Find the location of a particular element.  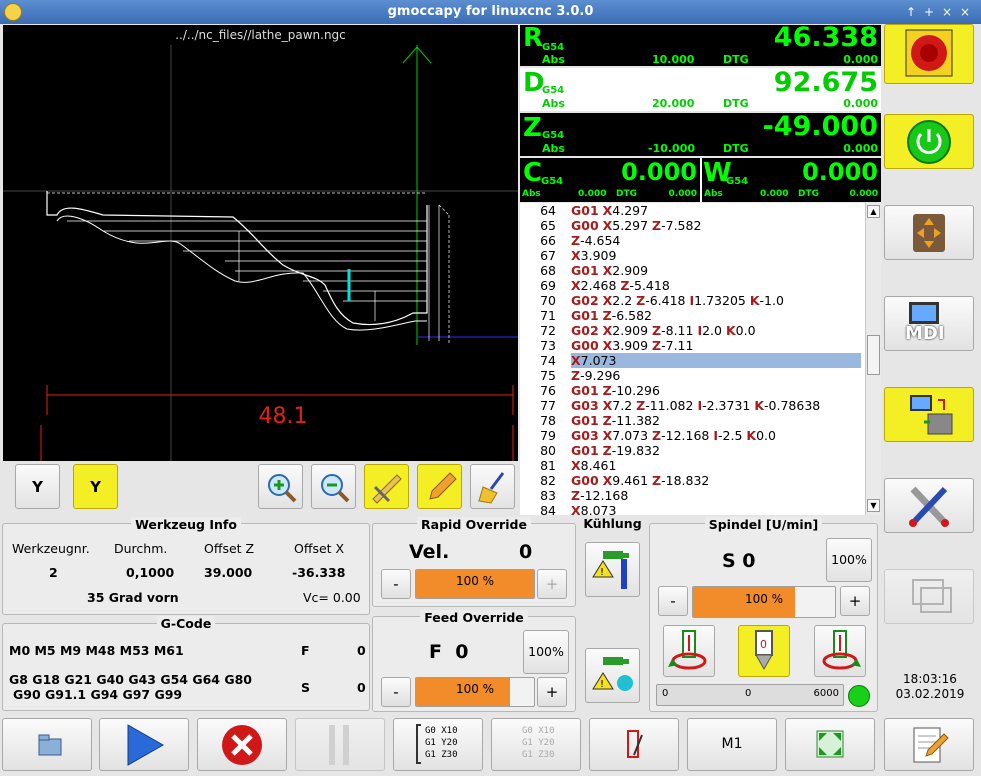

stop-button is located at coordinates (242, 744).